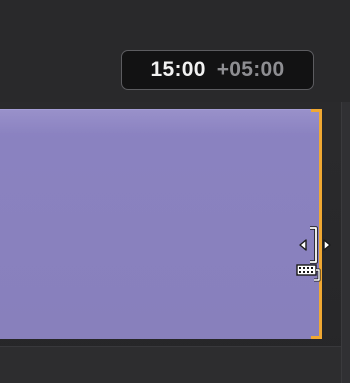 This screenshot has height=383, width=350. I want to click on timecode-delta: +05:00, so click(250, 69).